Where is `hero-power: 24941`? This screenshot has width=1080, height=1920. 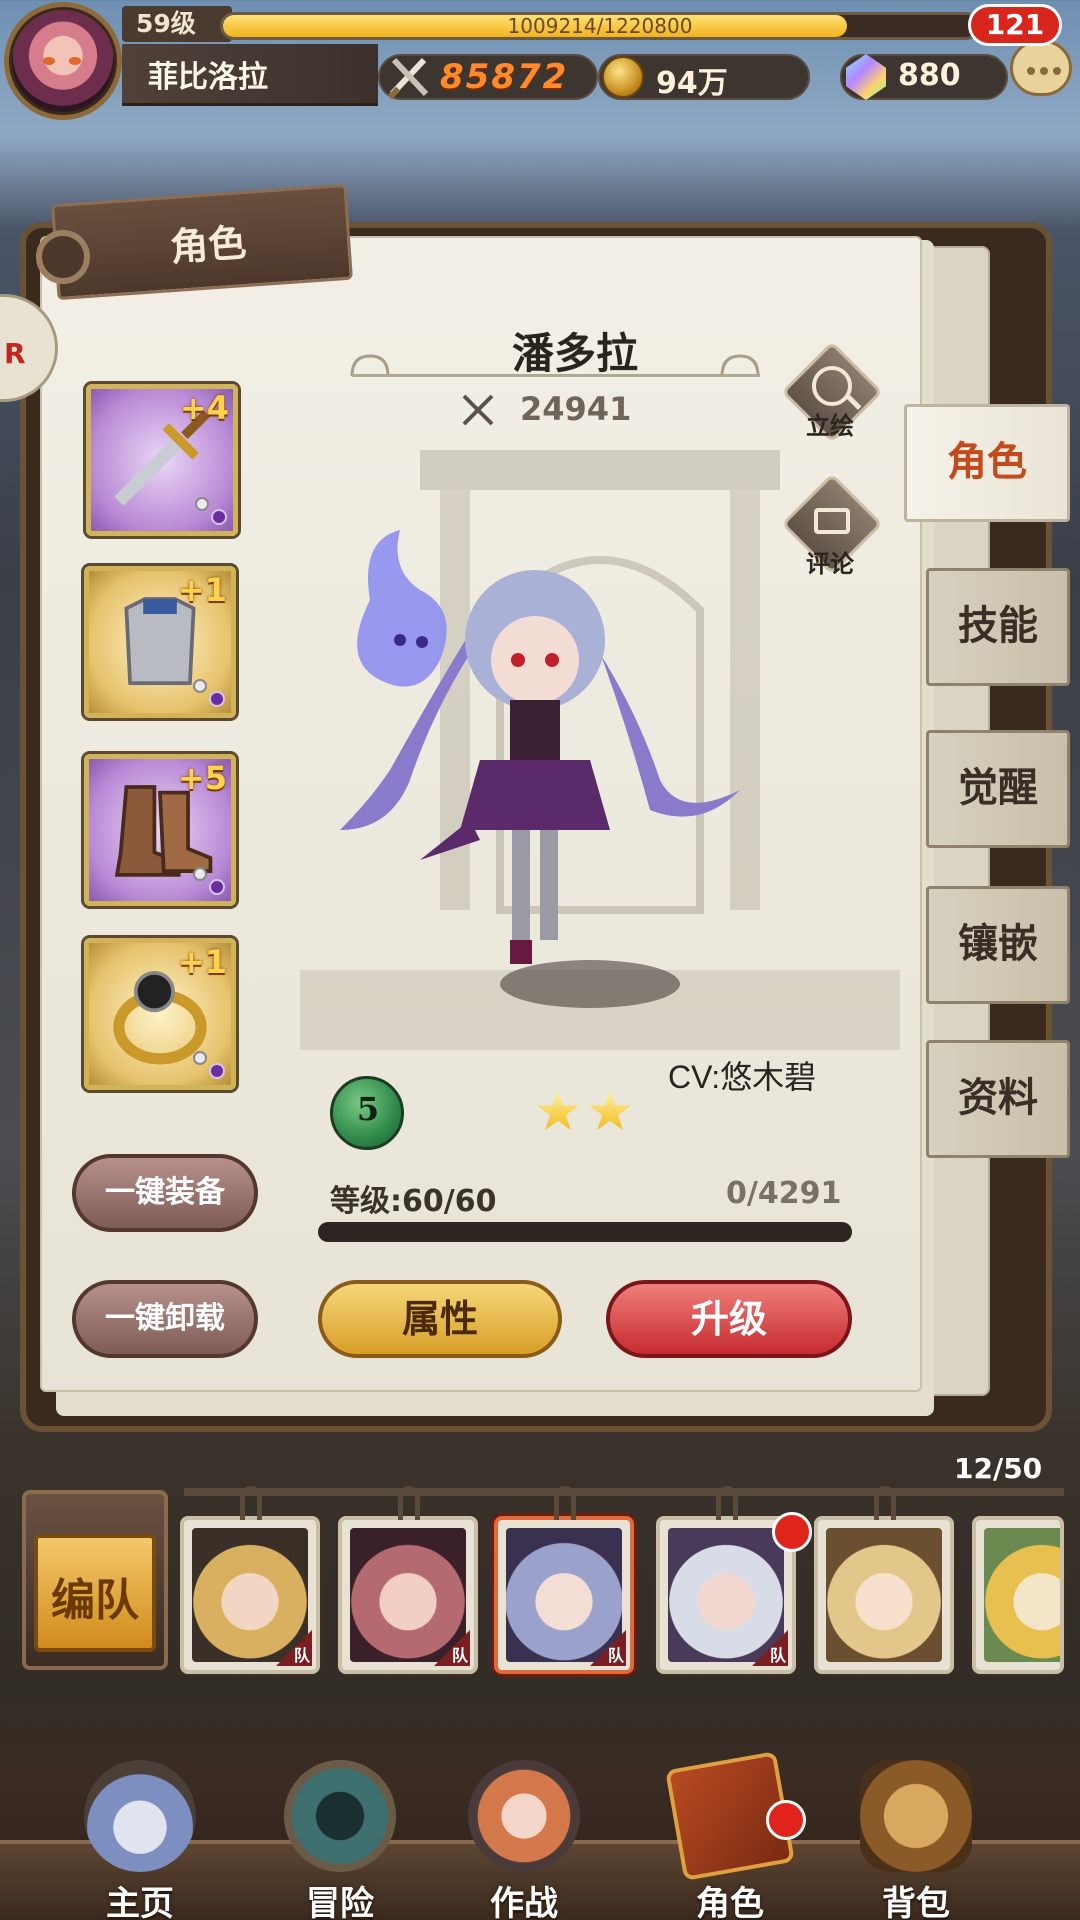 hero-power: 24941 is located at coordinates (576, 409).